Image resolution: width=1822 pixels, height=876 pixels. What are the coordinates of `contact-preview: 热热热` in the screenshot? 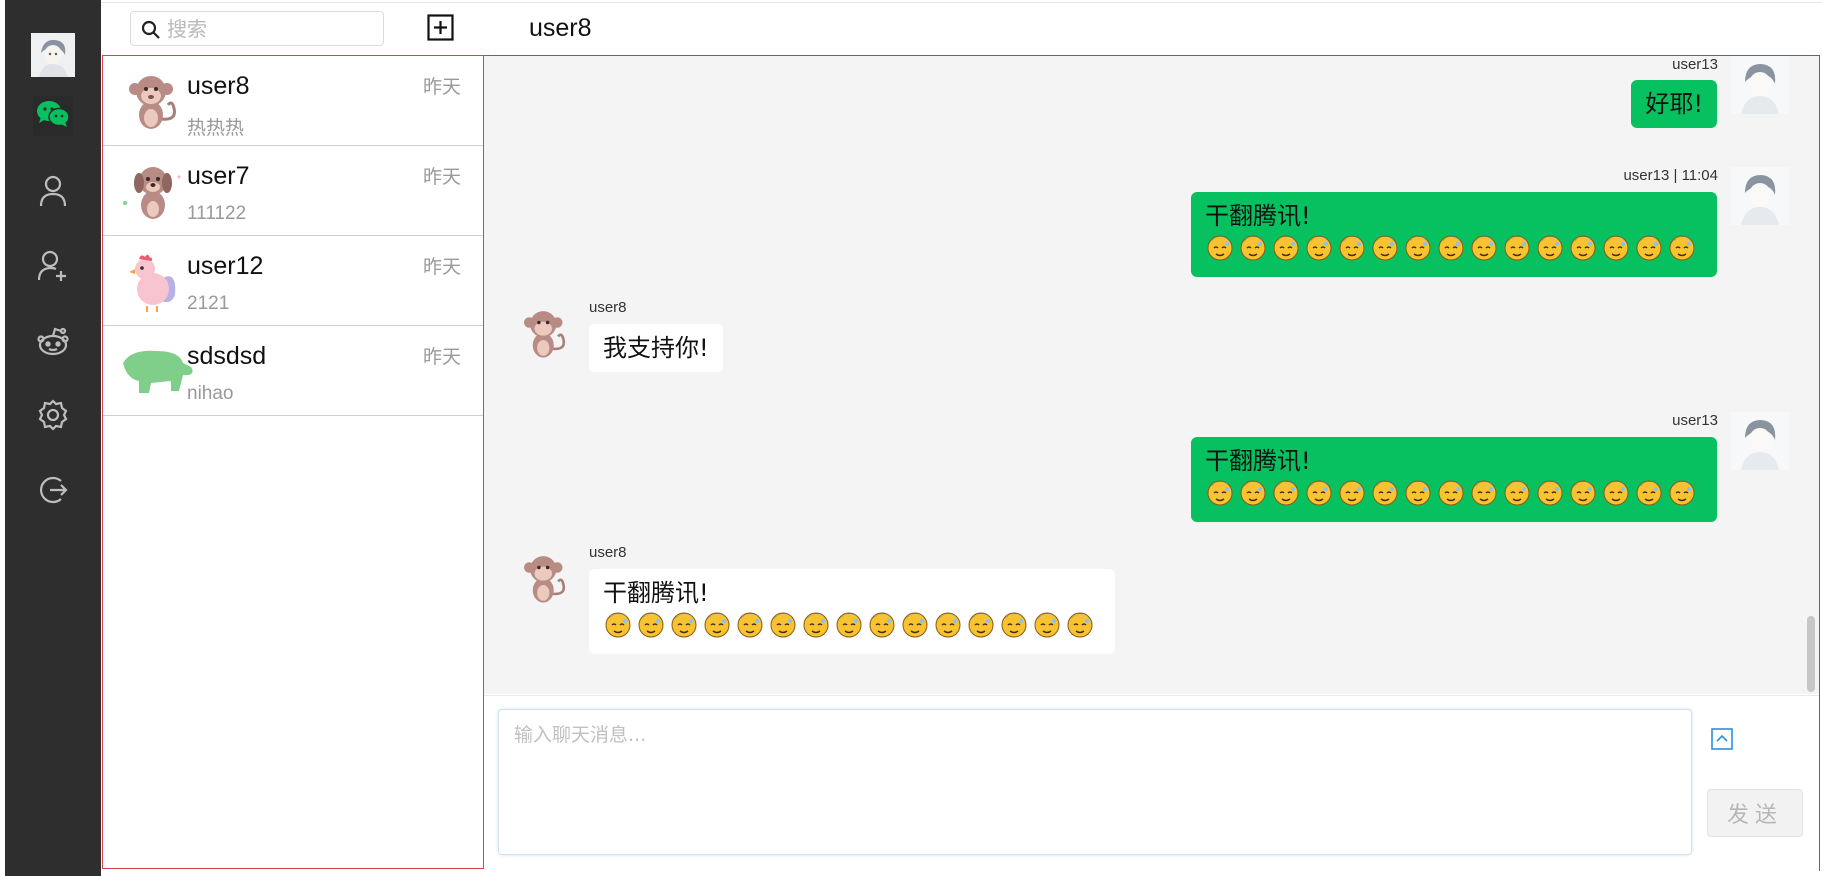 It's located at (216, 128).